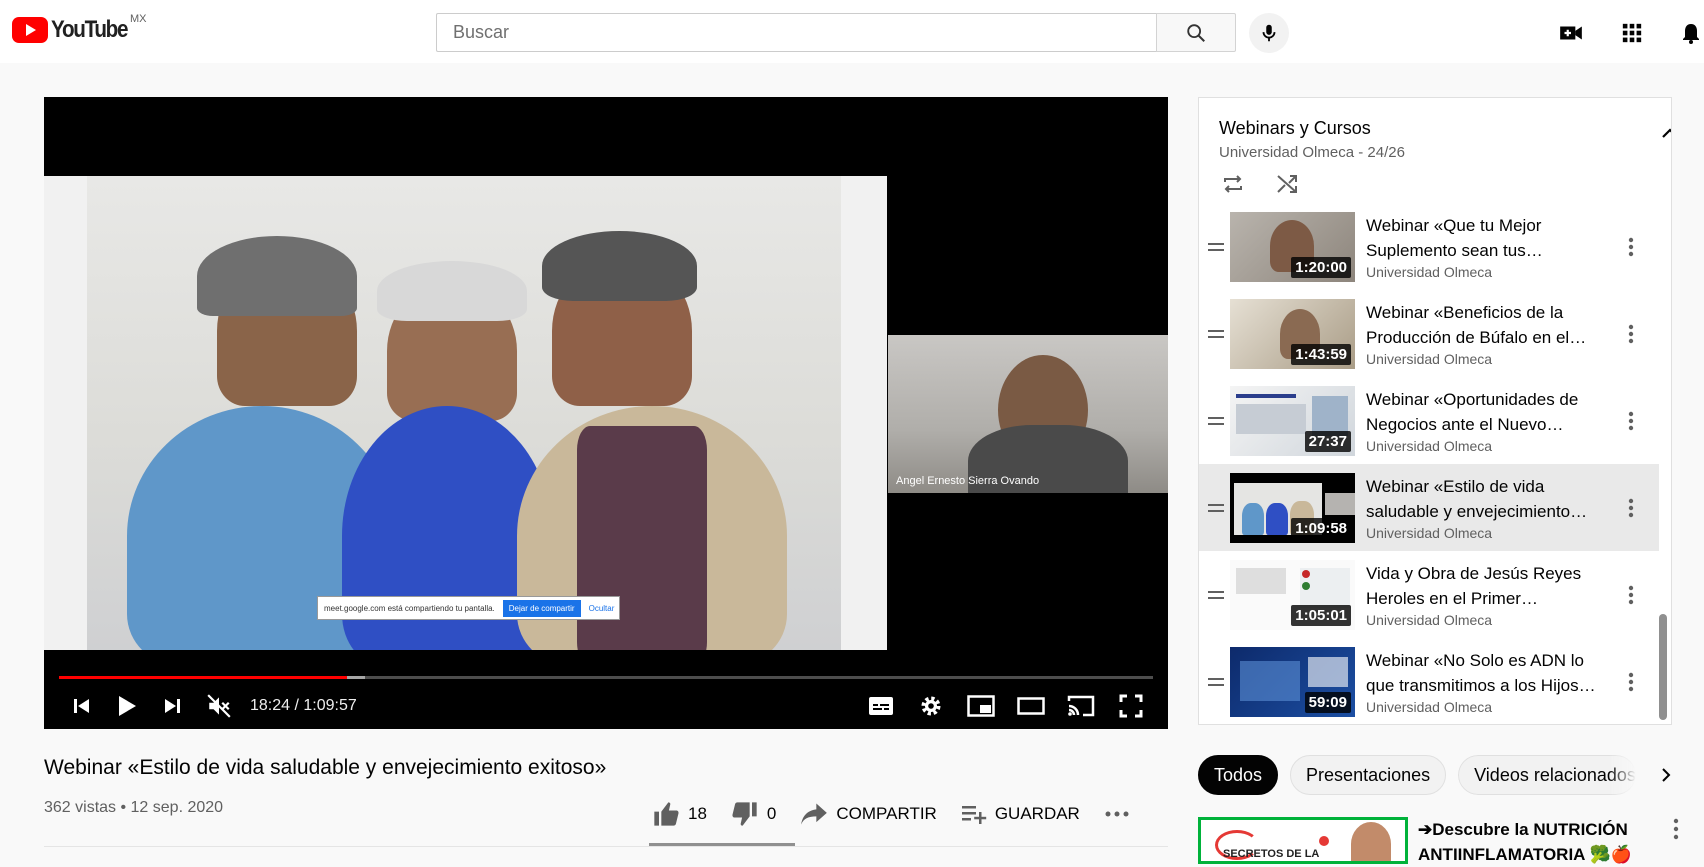 The height and width of the screenshot is (867, 1704). I want to click on previous-icon, so click(81, 706).